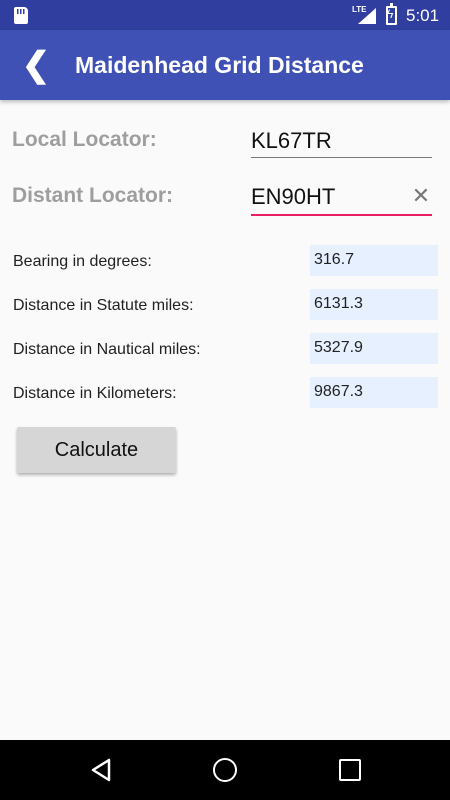 This screenshot has height=800, width=450. What do you see at coordinates (374, 392) in the screenshot?
I see `kilometers-value: 9867.3` at bounding box center [374, 392].